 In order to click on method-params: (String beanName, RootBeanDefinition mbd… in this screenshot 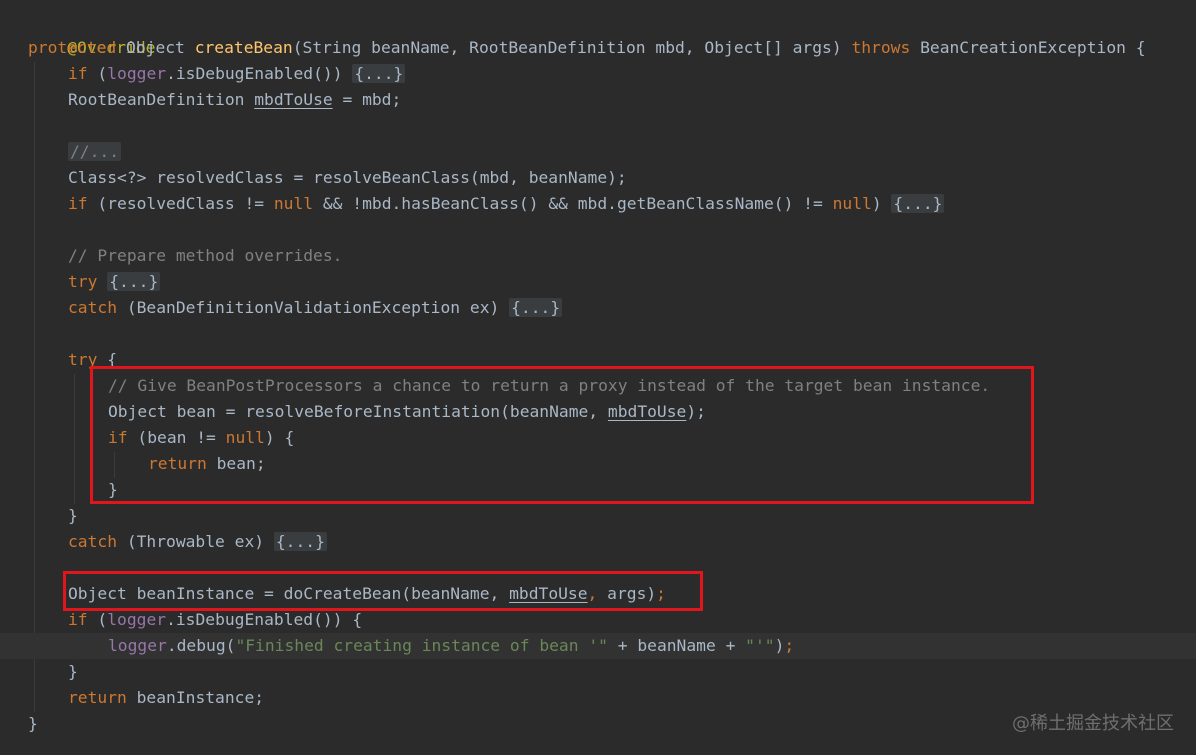, I will do `click(567, 47)`.